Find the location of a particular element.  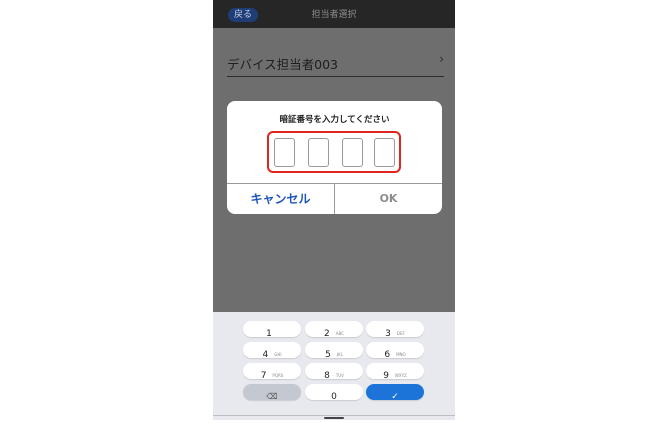

page-title: 担当者選択 is located at coordinates (334, 15).